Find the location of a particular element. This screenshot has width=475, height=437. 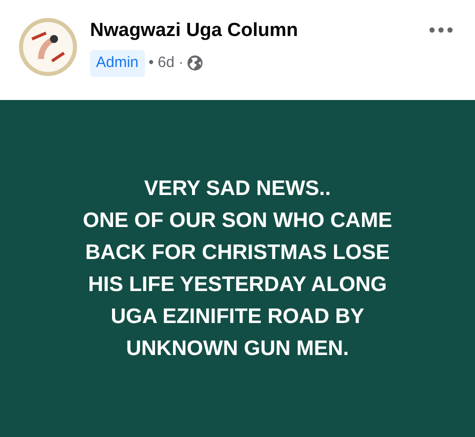

post-time: 6d is located at coordinates (166, 63).